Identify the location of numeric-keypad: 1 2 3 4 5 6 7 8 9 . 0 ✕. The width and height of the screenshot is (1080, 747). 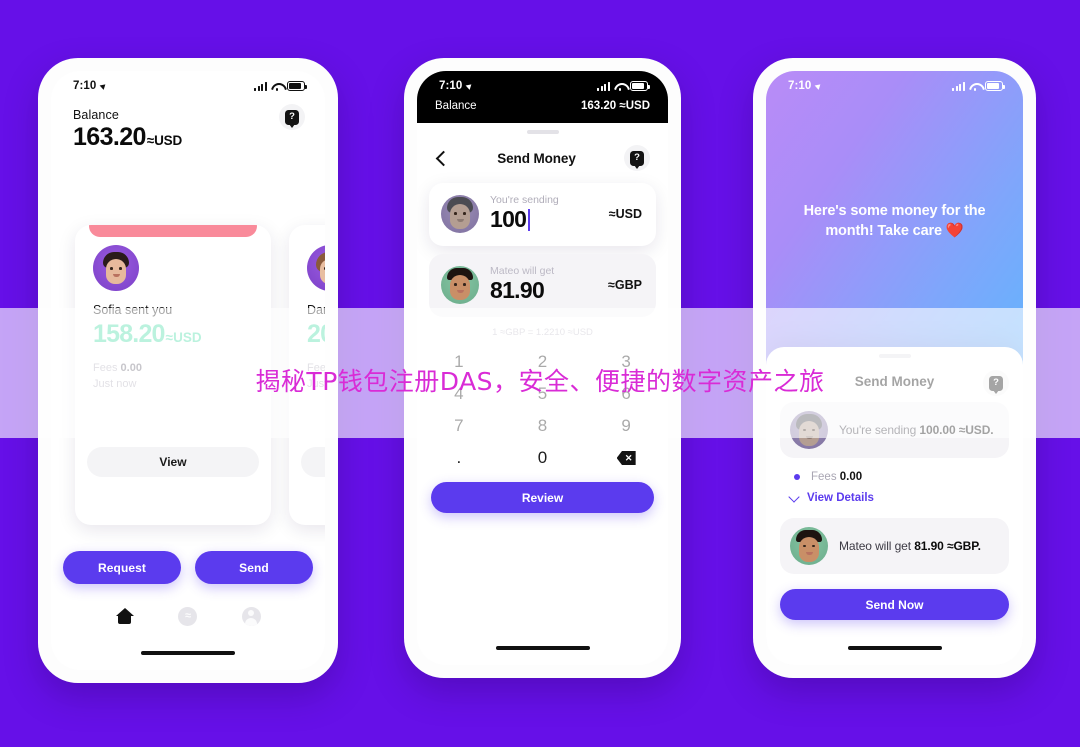
(542, 410).